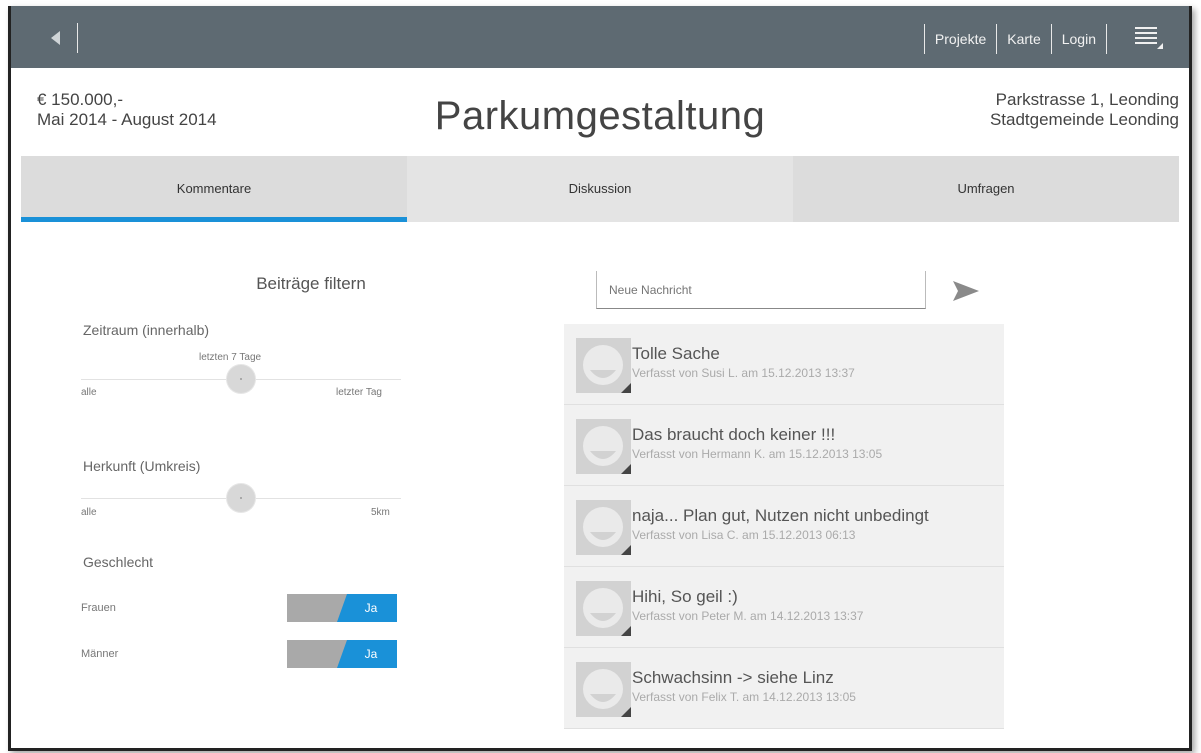 Image resolution: width=1201 pixels, height=753 pixels. I want to click on origin-max-label: 5km, so click(380, 512).